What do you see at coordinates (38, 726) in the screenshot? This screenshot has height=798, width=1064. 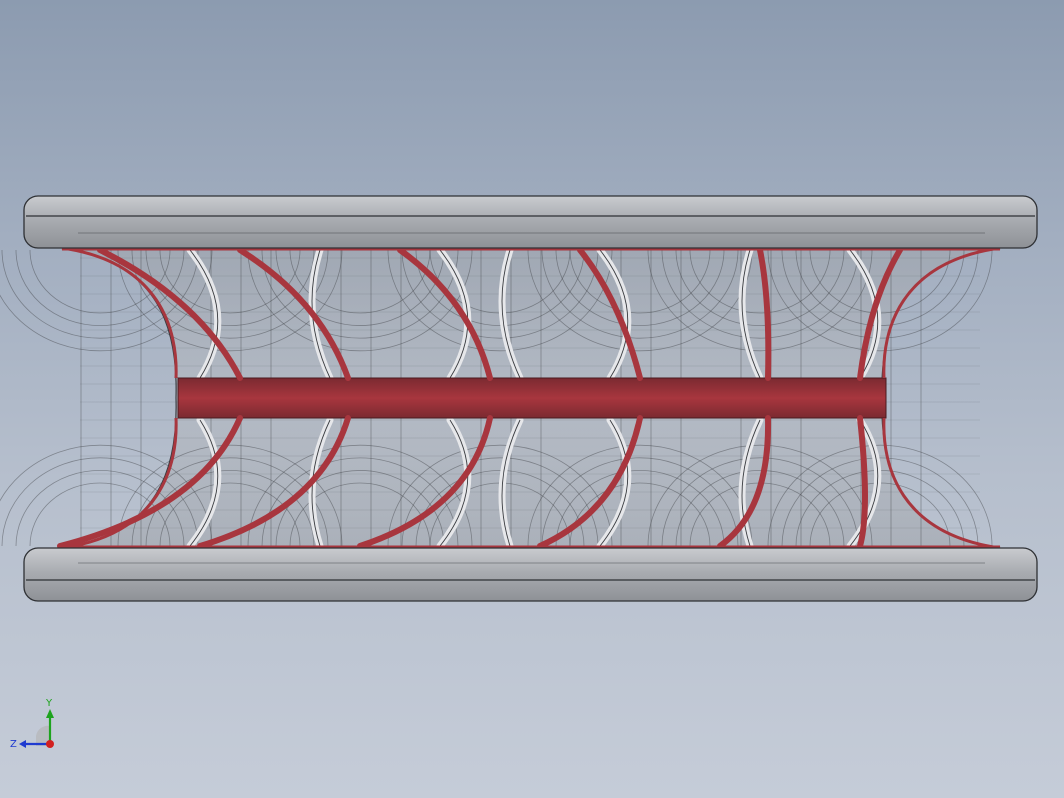 I see `view-orientation-triad-icon: Y Z` at bounding box center [38, 726].